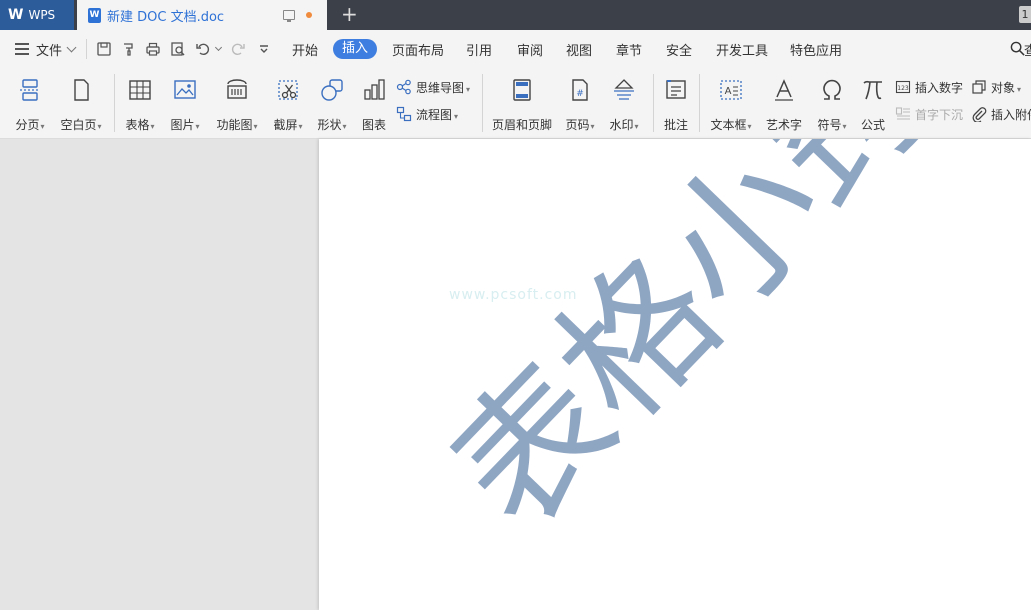 This screenshot has height=610, width=1031. What do you see at coordinates (873, 106) in the screenshot?
I see `formula-button: 公式` at bounding box center [873, 106].